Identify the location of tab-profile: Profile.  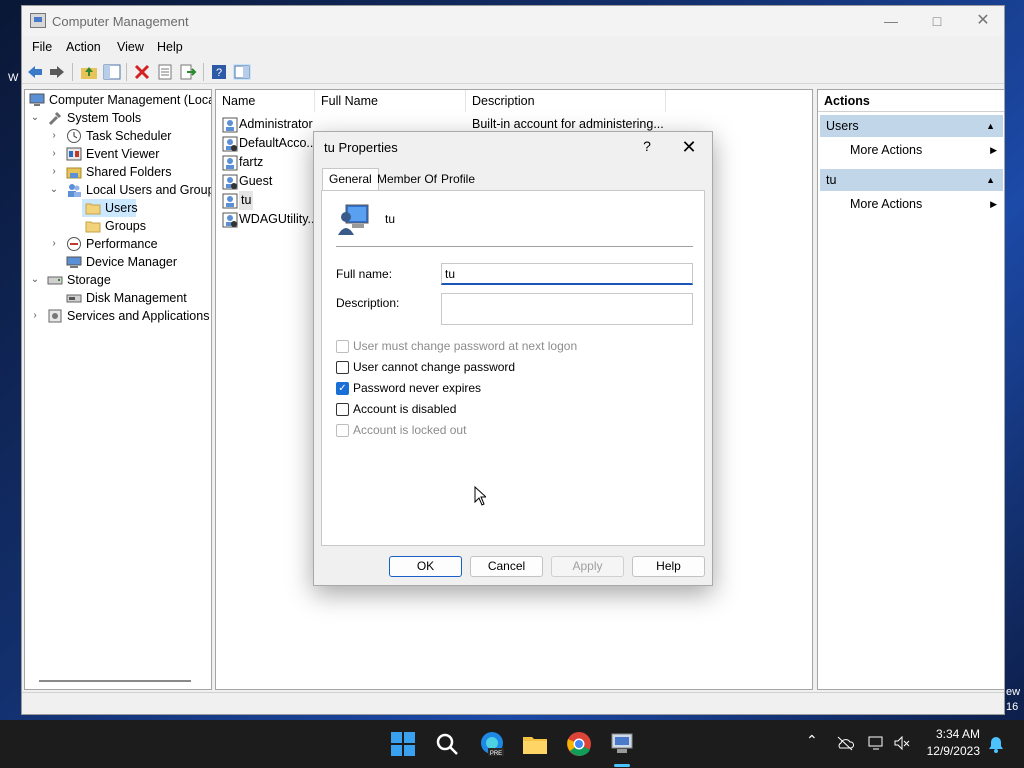
(458, 179).